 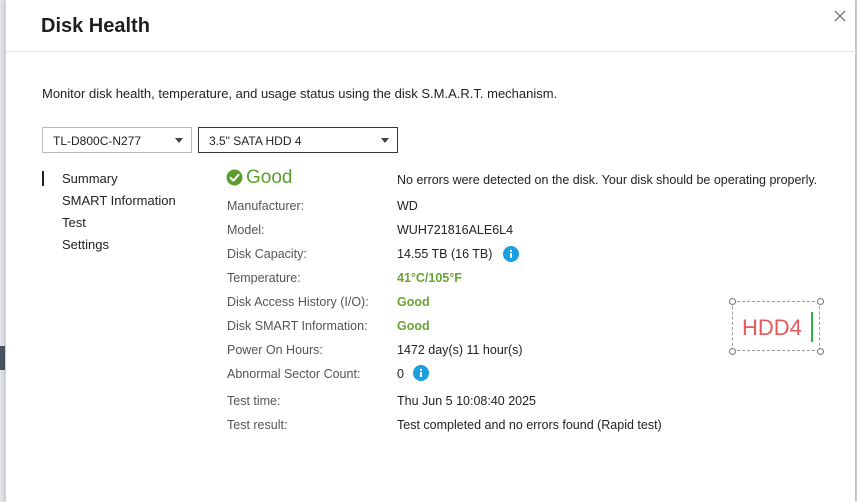 I want to click on abnormal-sector-label: Abnormal Sector Count:, so click(x=294, y=374).